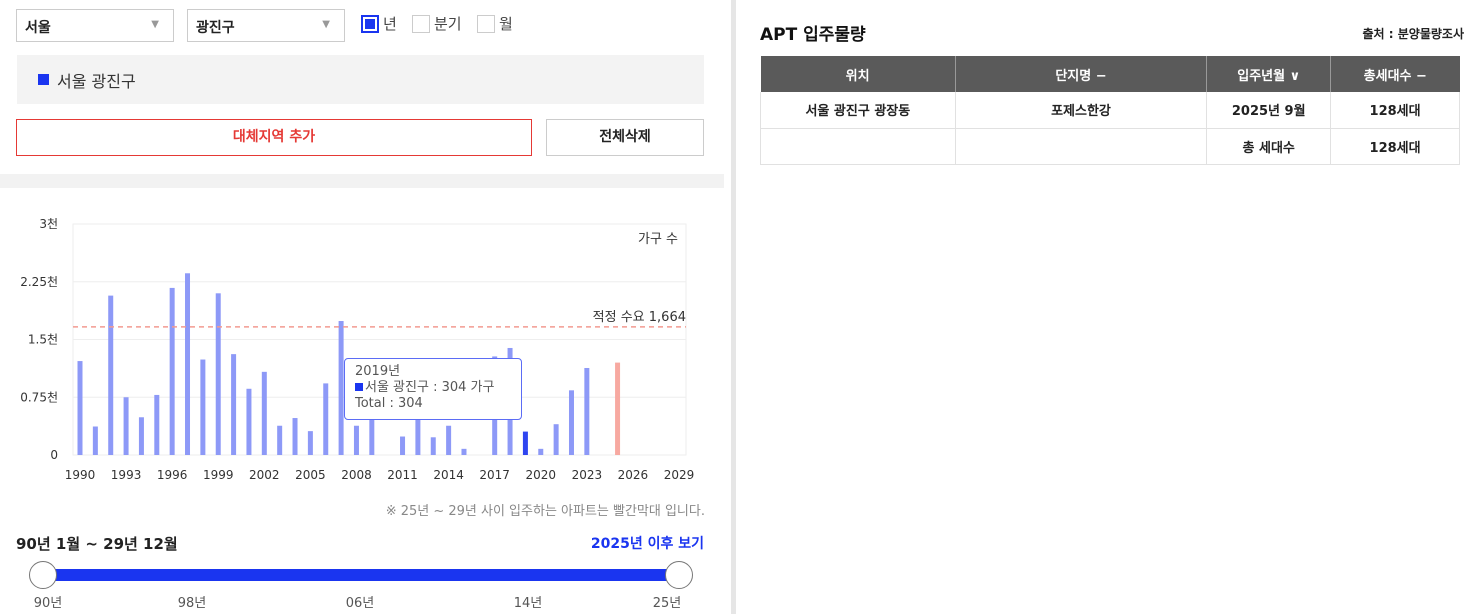 This screenshot has width=1474, height=614. I want to click on bar-1994, so click(141, 436).